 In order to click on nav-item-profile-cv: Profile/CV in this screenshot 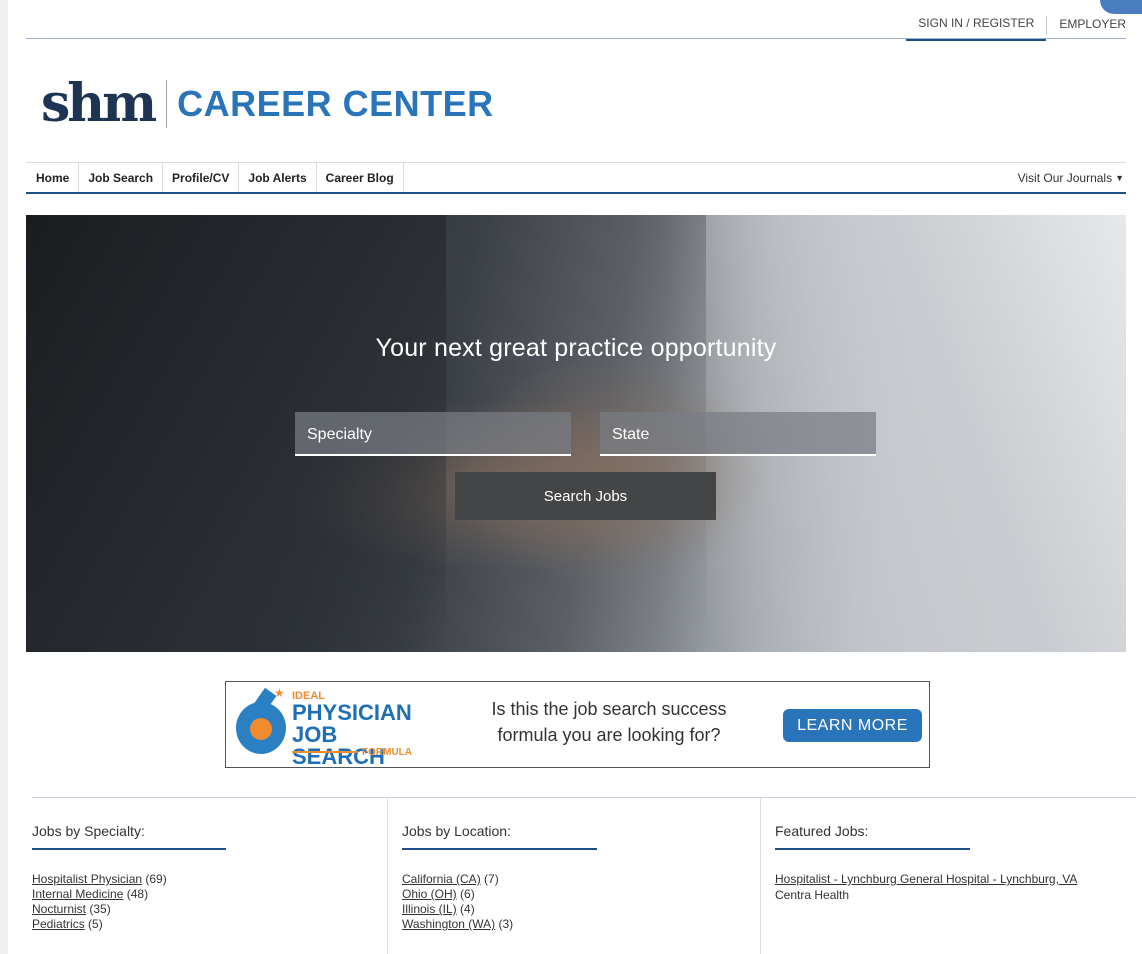, I will do `click(201, 177)`.